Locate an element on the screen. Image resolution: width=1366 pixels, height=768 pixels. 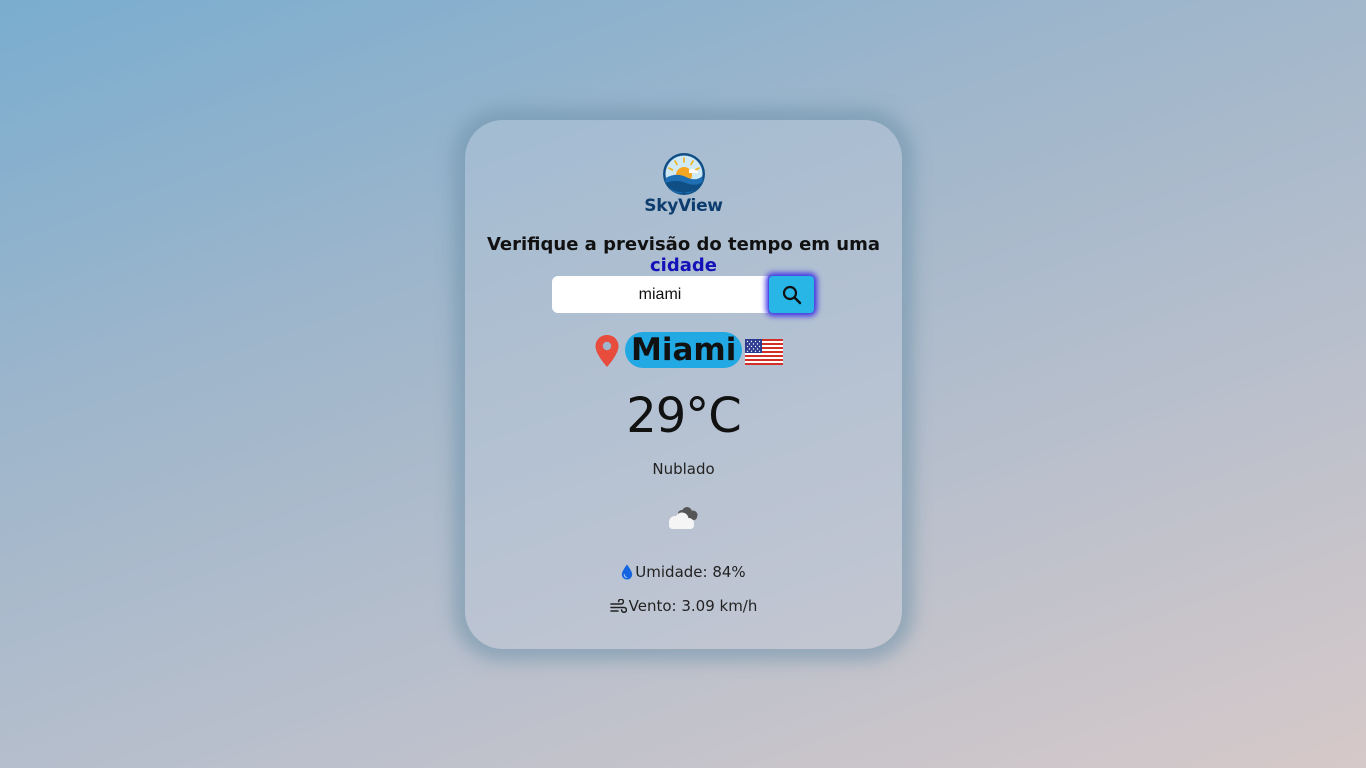
search-input is located at coordinates (660, 294).